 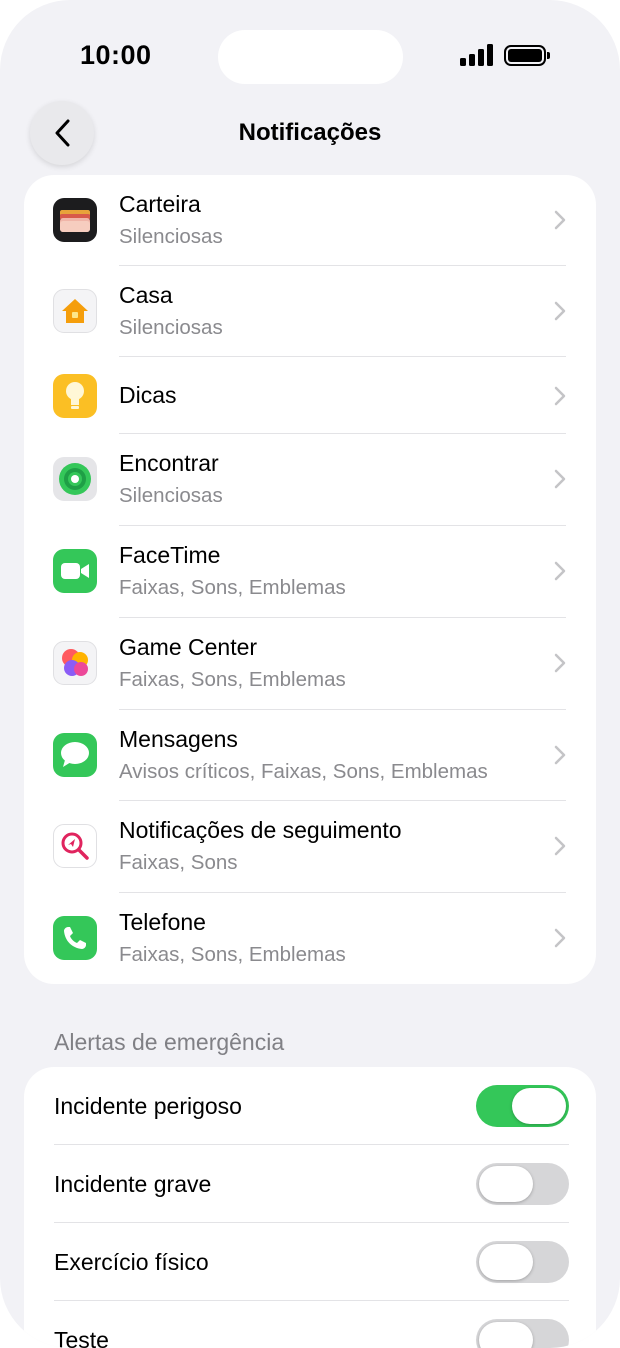 What do you see at coordinates (310, 395) in the screenshot?
I see `list-item-dicas: Dicas` at bounding box center [310, 395].